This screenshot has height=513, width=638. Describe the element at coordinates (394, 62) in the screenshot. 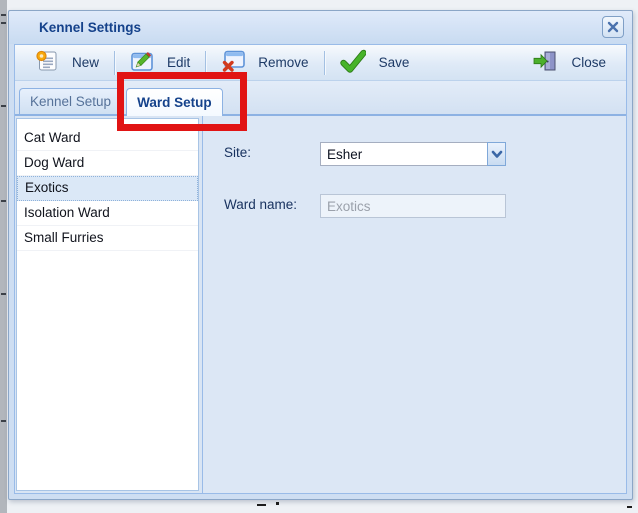

I see `save-button-label: Save` at that location.